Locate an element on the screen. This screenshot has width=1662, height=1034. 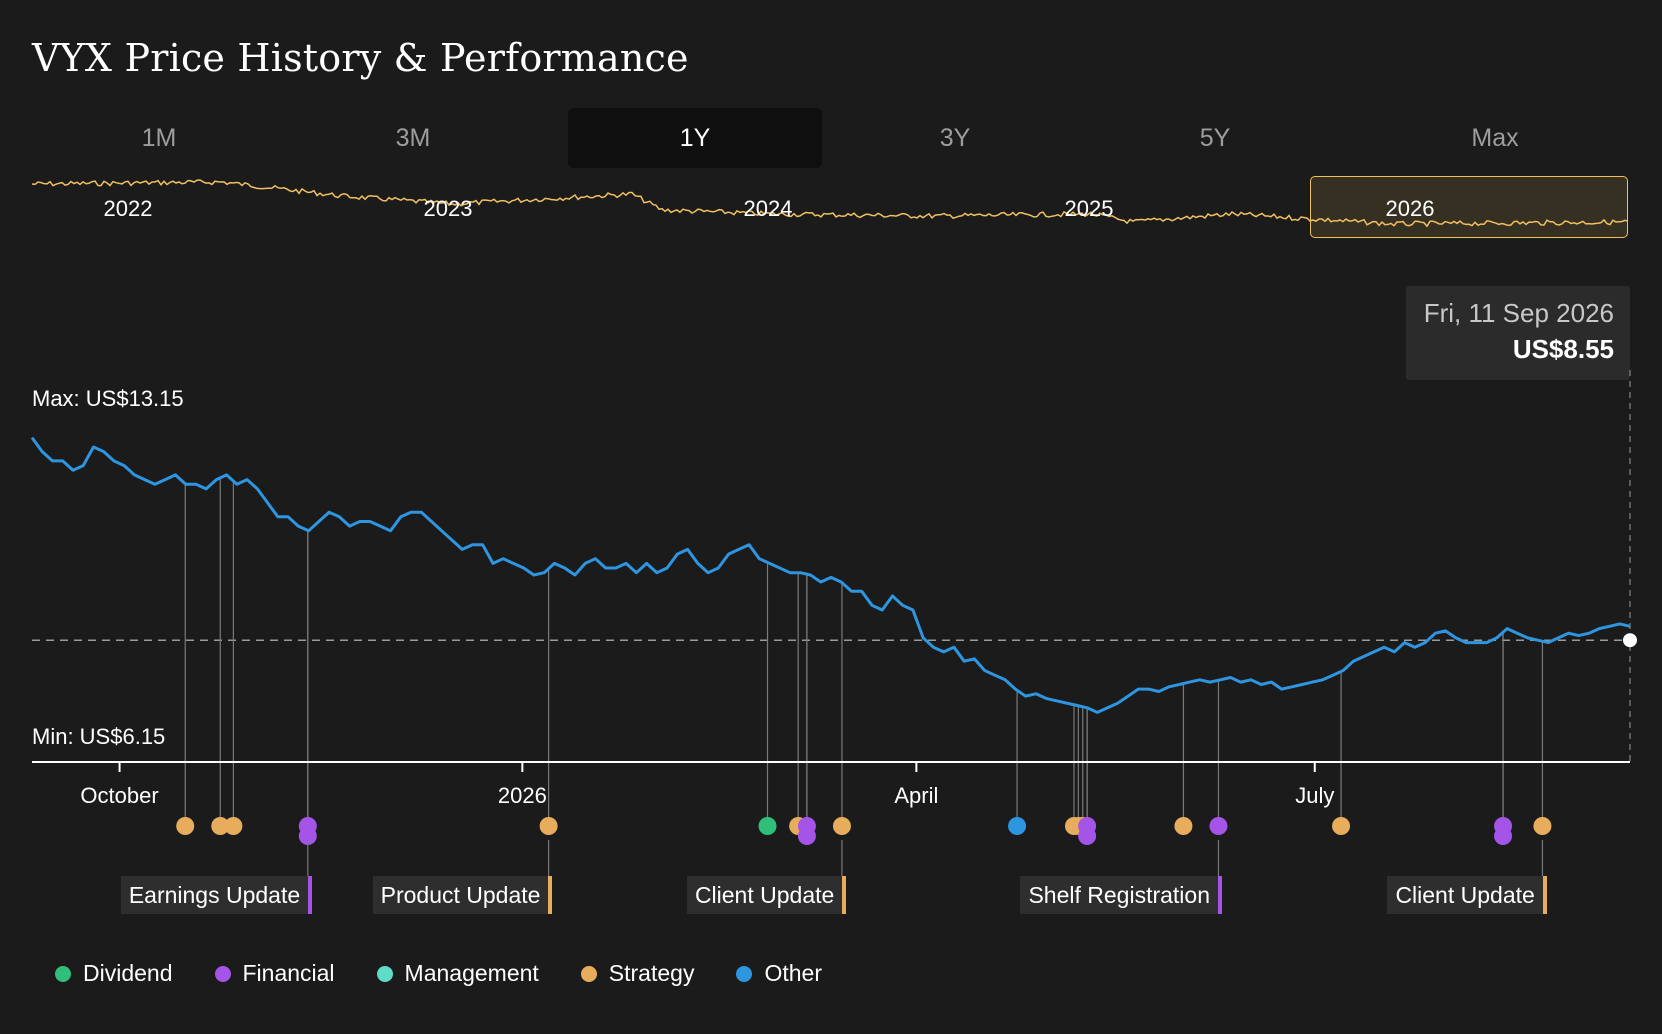
event-label: Earnings Update is located at coordinates (216, 895).